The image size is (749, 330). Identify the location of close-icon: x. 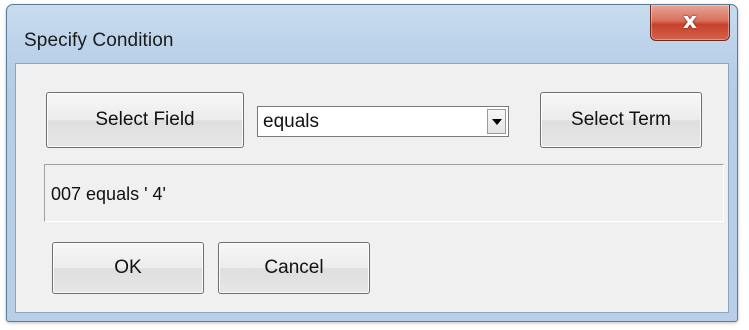
(690, 21).